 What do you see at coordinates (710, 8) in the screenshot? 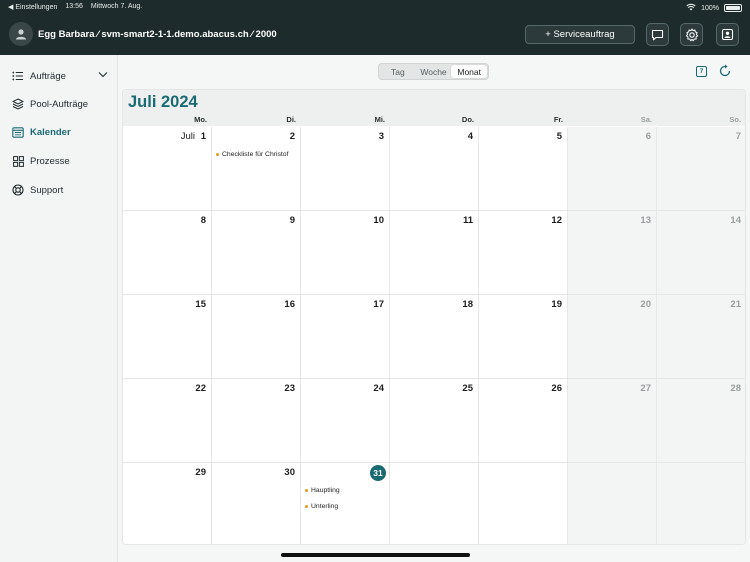
I see `battery-percentage: 100%` at bounding box center [710, 8].